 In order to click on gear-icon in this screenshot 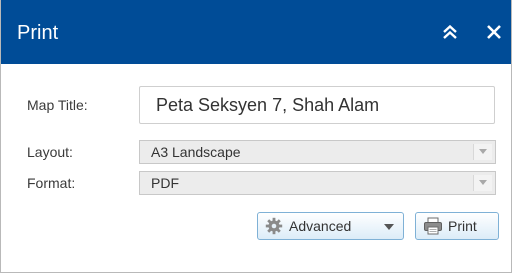, I will do `click(274, 226)`.